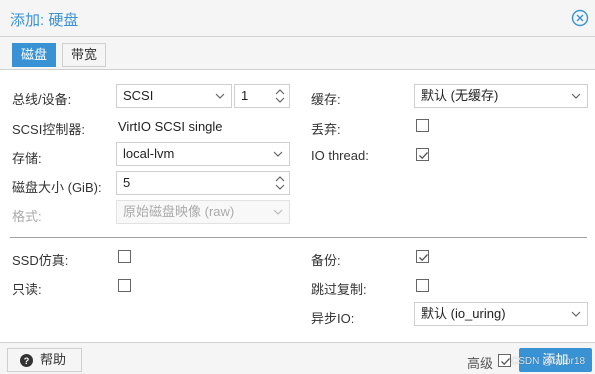  What do you see at coordinates (297, 358) in the screenshot?
I see `dialog-footer: ? 帮助 高级 添加` at bounding box center [297, 358].